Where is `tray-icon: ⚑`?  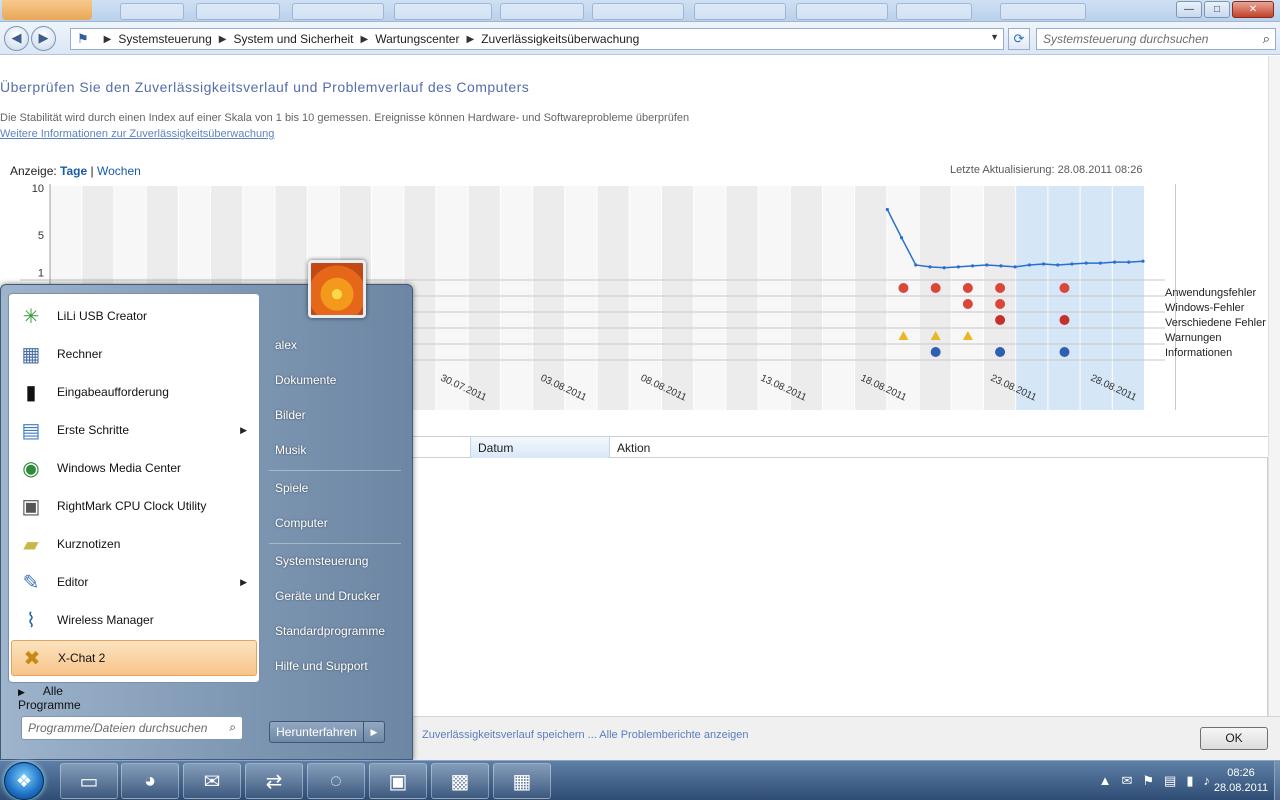 tray-icon: ⚑ is located at coordinates (1148, 781).